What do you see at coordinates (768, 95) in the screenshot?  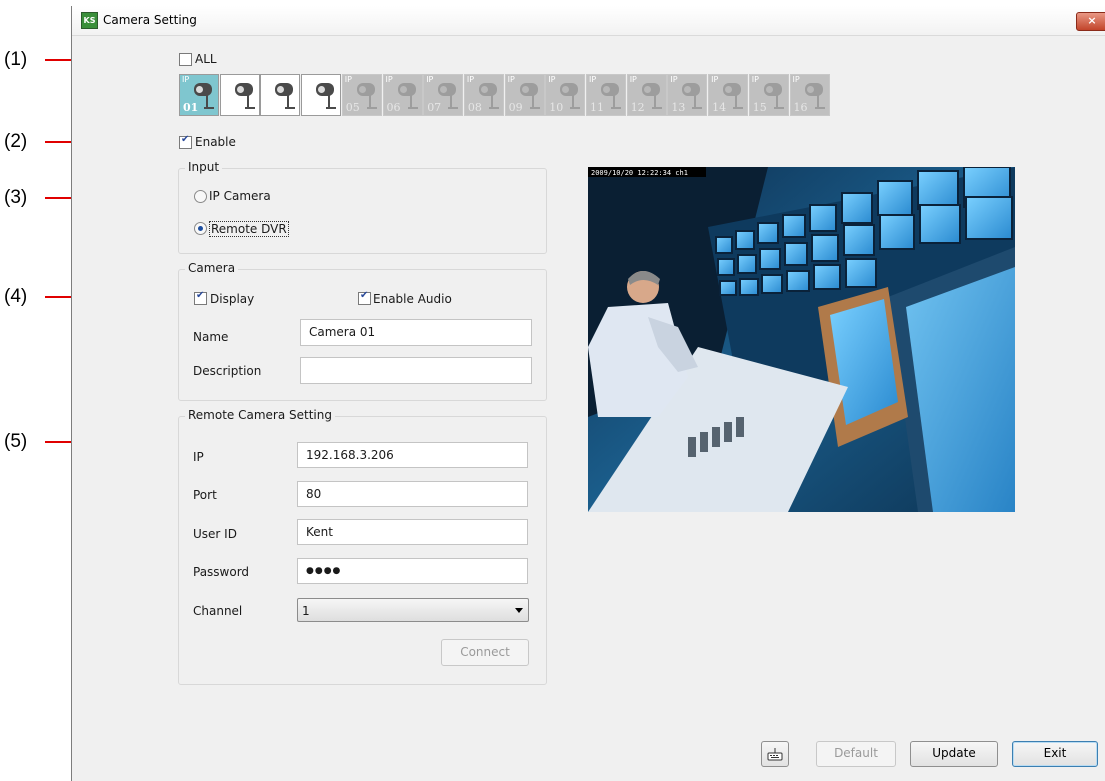 I see `camera-tile-15: IP 15` at bounding box center [768, 95].